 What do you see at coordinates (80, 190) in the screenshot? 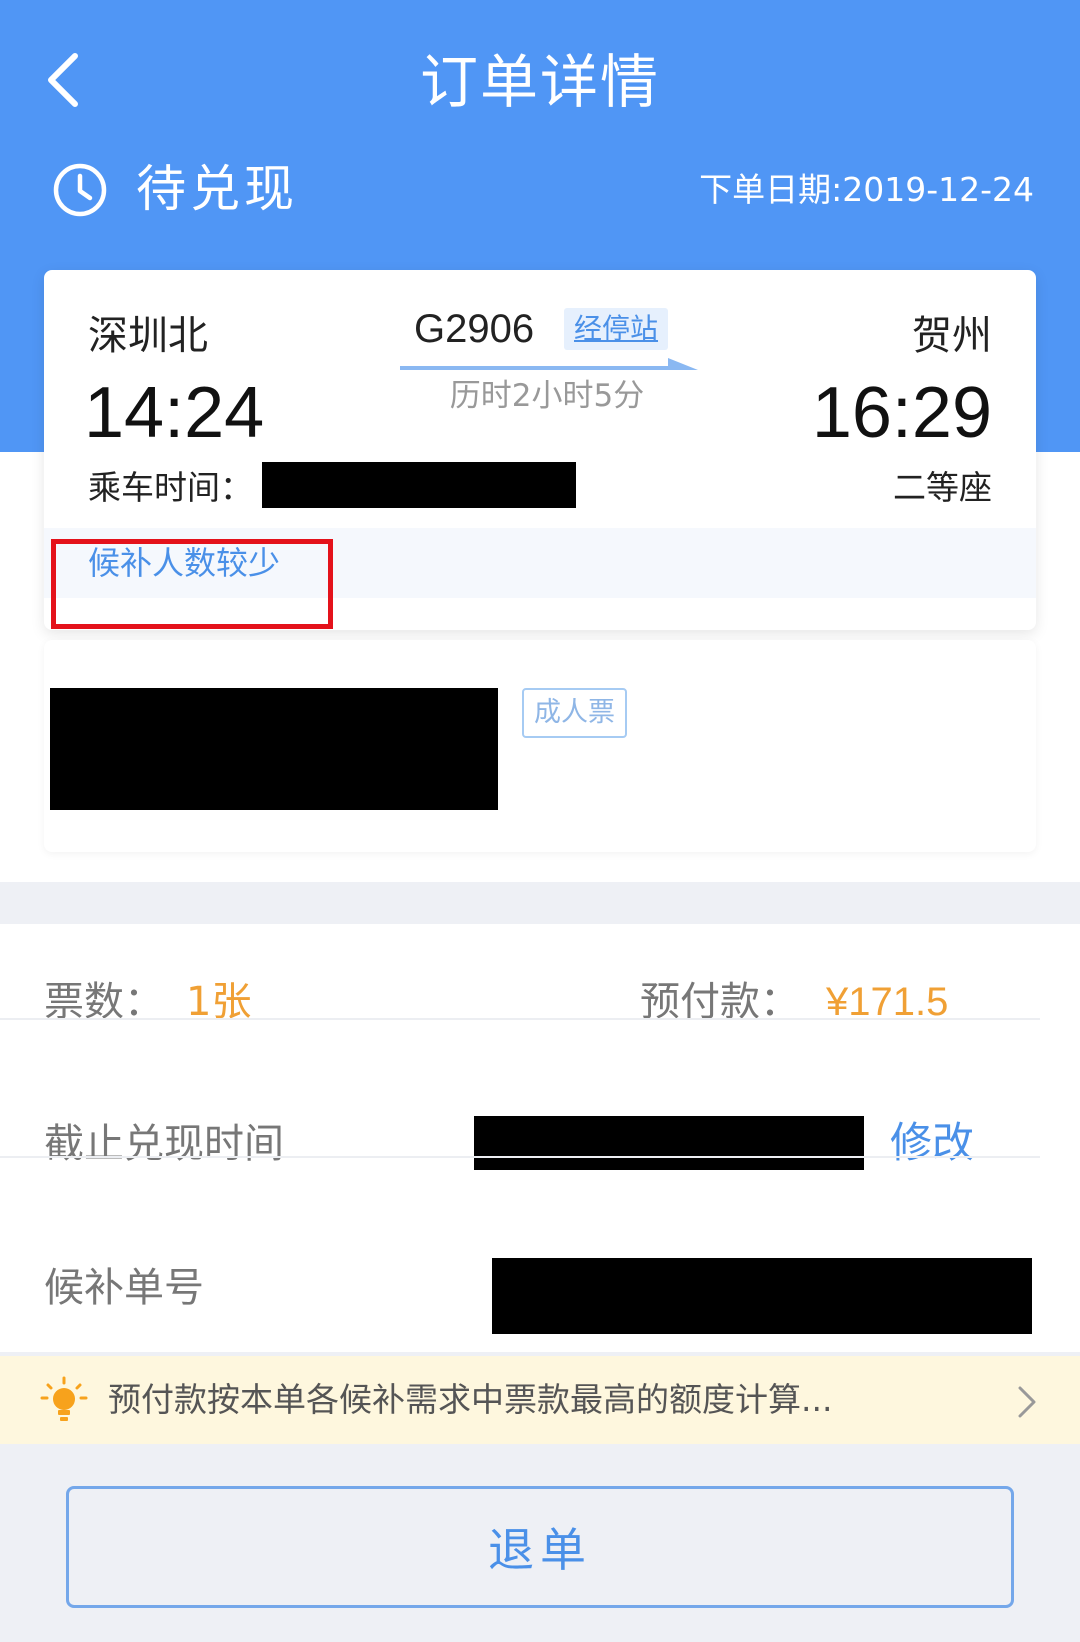
I see `clock-icon` at bounding box center [80, 190].